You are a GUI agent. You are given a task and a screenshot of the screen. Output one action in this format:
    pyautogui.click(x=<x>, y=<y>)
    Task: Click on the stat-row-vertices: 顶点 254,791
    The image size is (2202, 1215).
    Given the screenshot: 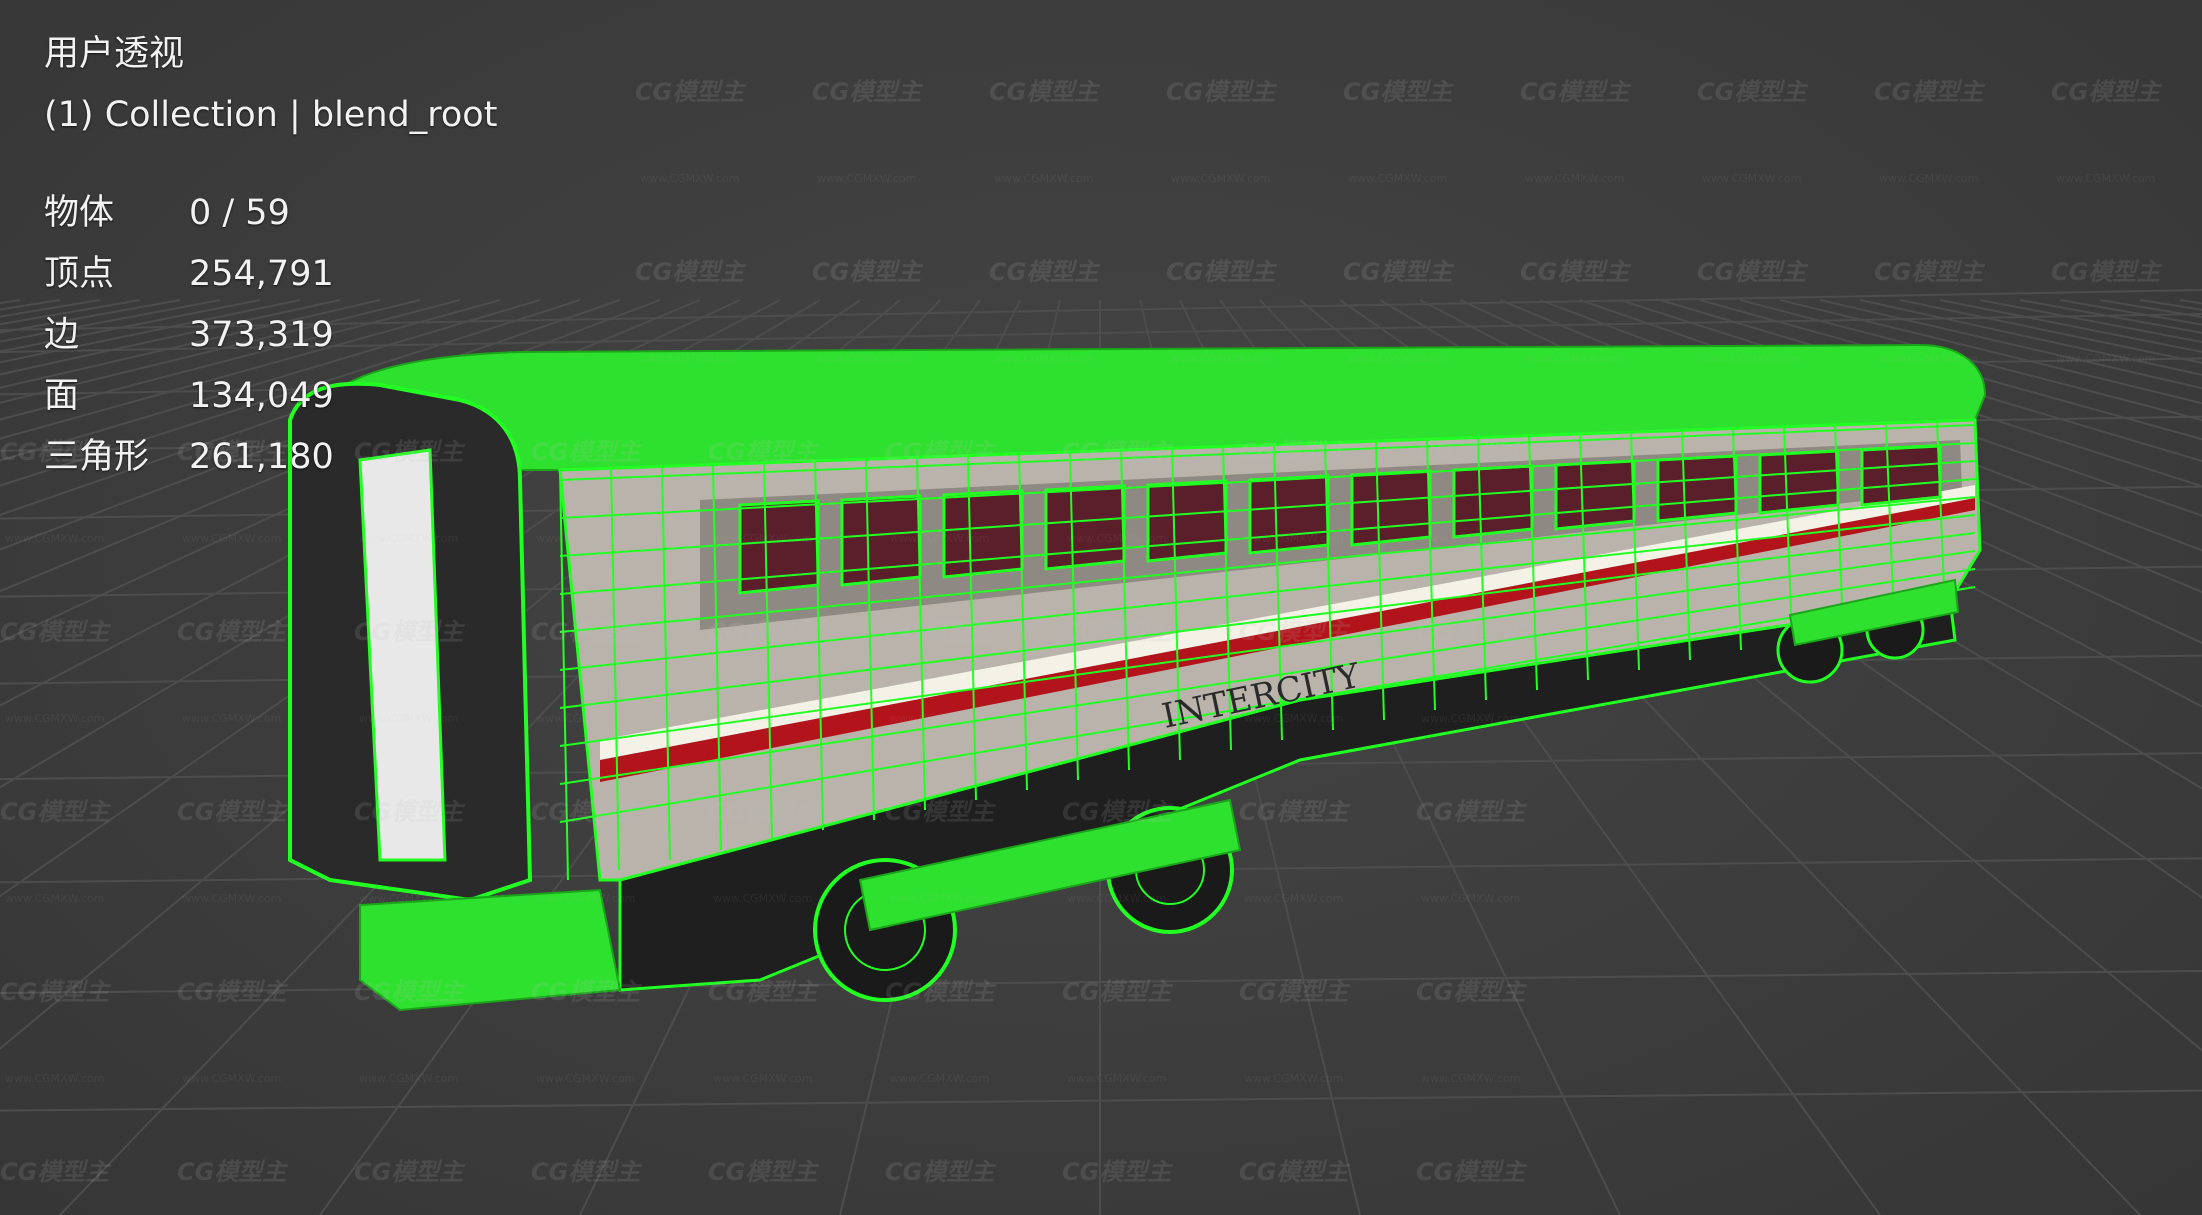 What is the action you would take?
    pyautogui.click(x=270, y=274)
    